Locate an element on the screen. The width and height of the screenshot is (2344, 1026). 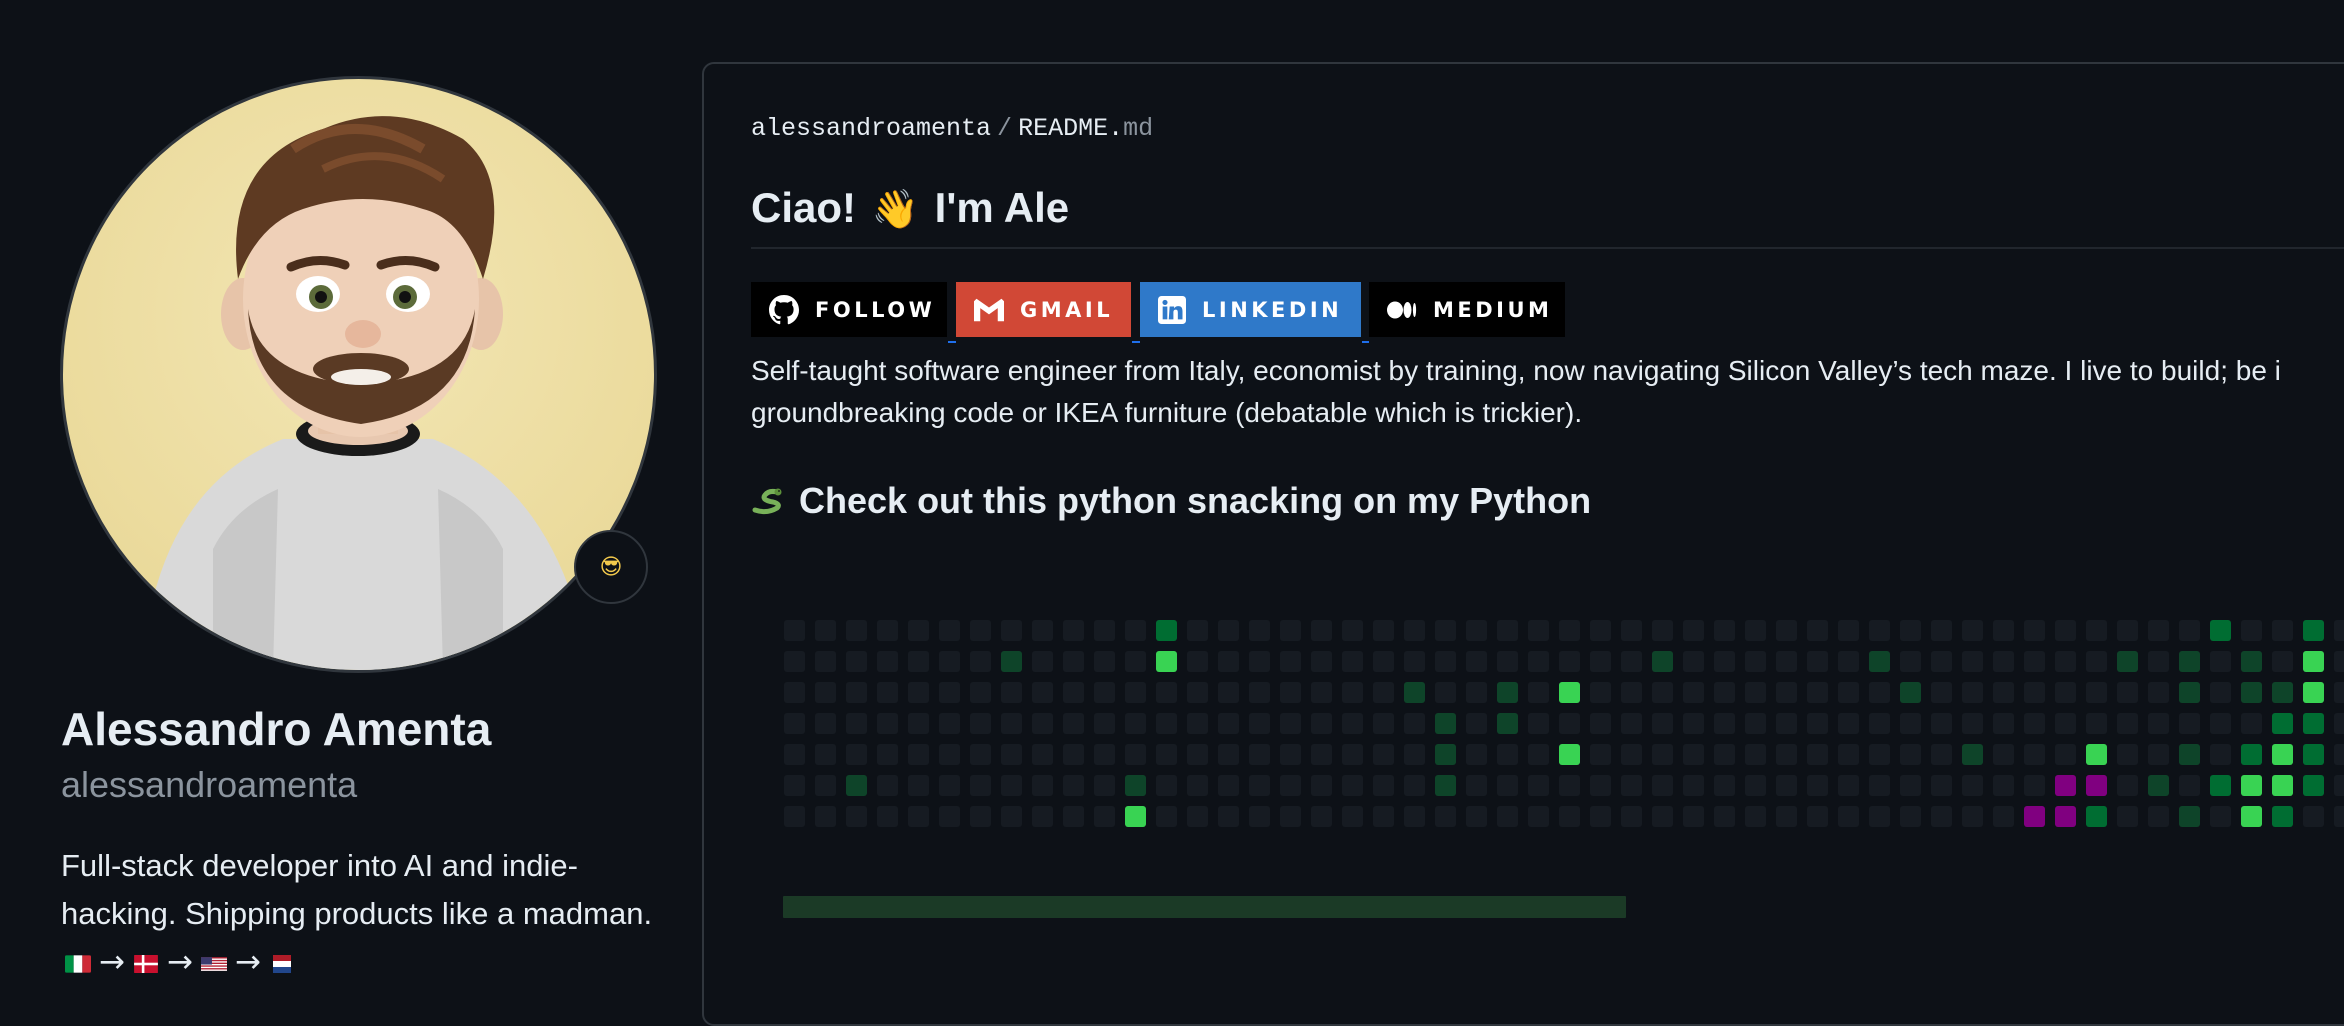
sunglasses-face-icon: 😎 is located at coordinates (611, 567).